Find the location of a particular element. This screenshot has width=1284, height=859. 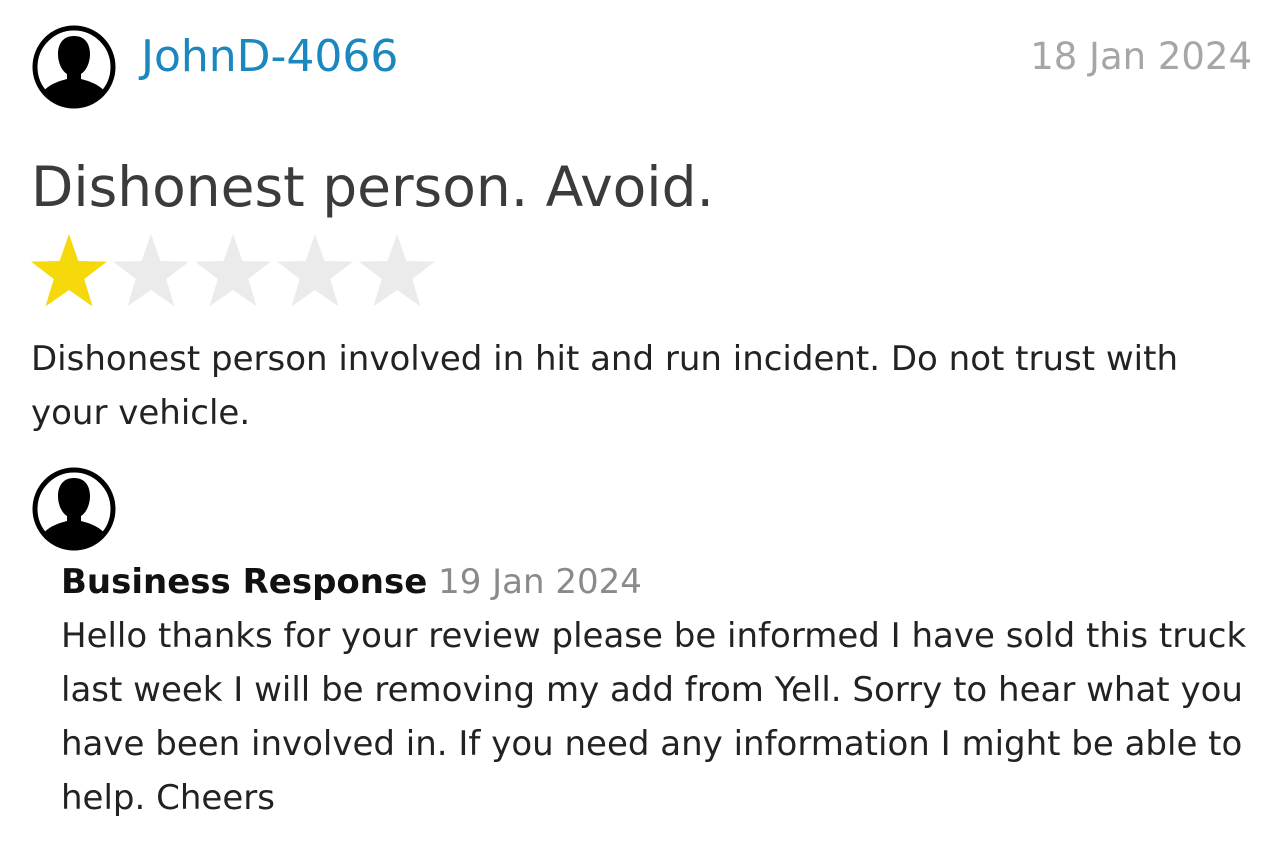

star-rating is located at coordinates (233, 272).